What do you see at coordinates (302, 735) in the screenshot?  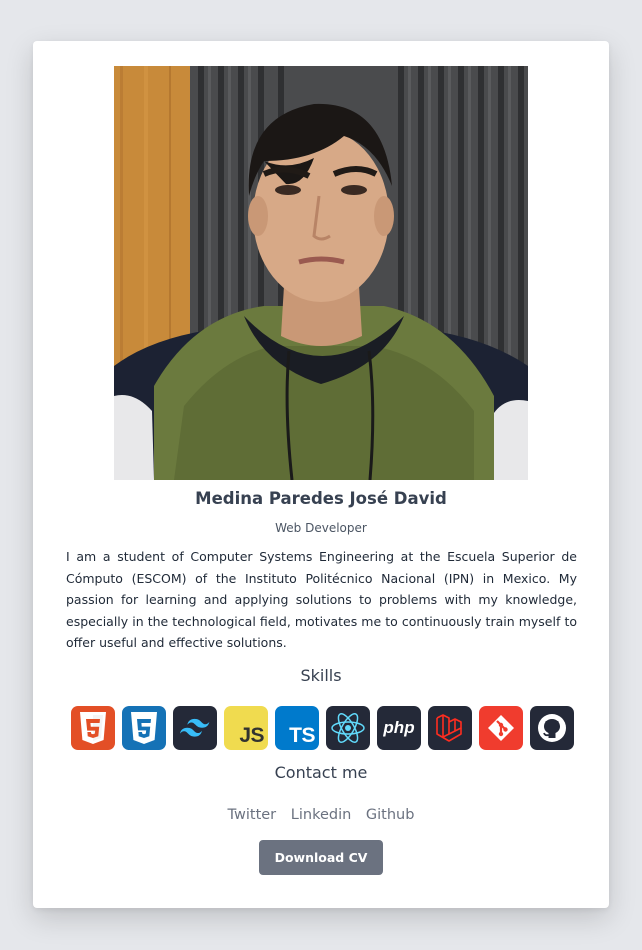 I see `typescript-label: TS` at bounding box center [302, 735].